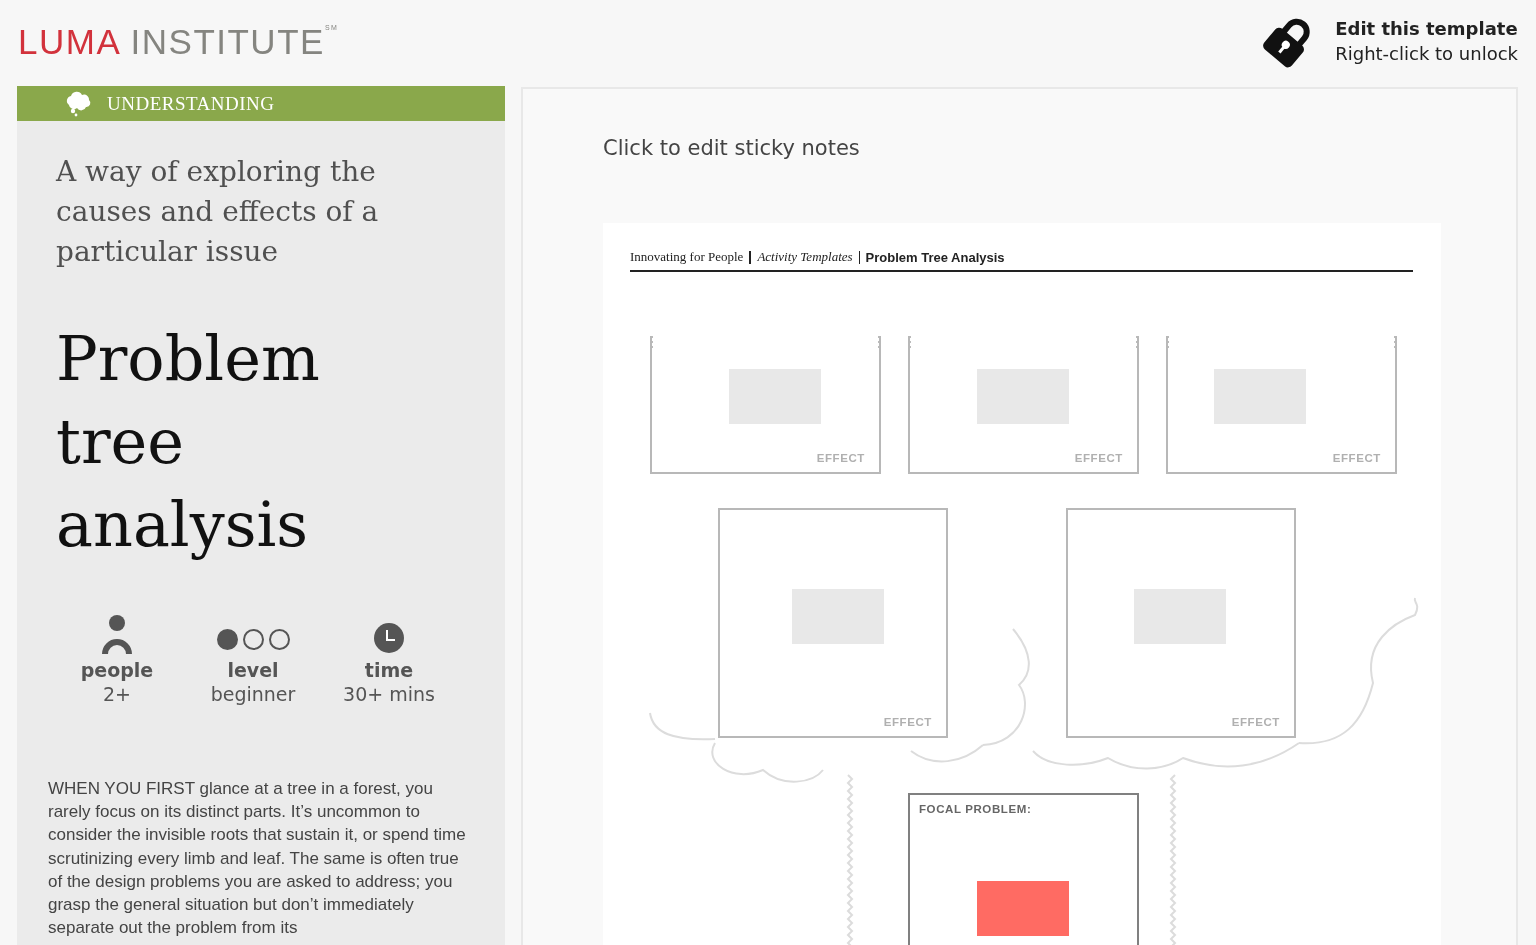 This screenshot has width=1536, height=945. Describe the element at coordinates (253, 694) in the screenshot. I see `stat-value: beginner` at that location.